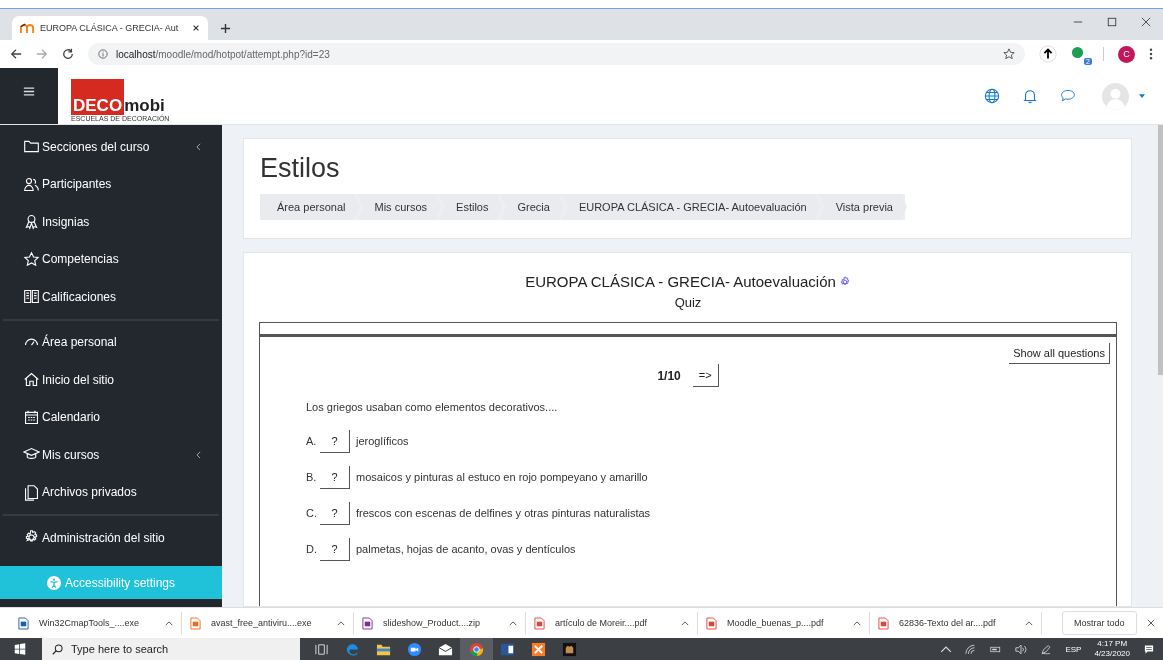  I want to click on tab-title: EUROPA CLÁSICA - GRECIA- Aut, so click(110, 28).